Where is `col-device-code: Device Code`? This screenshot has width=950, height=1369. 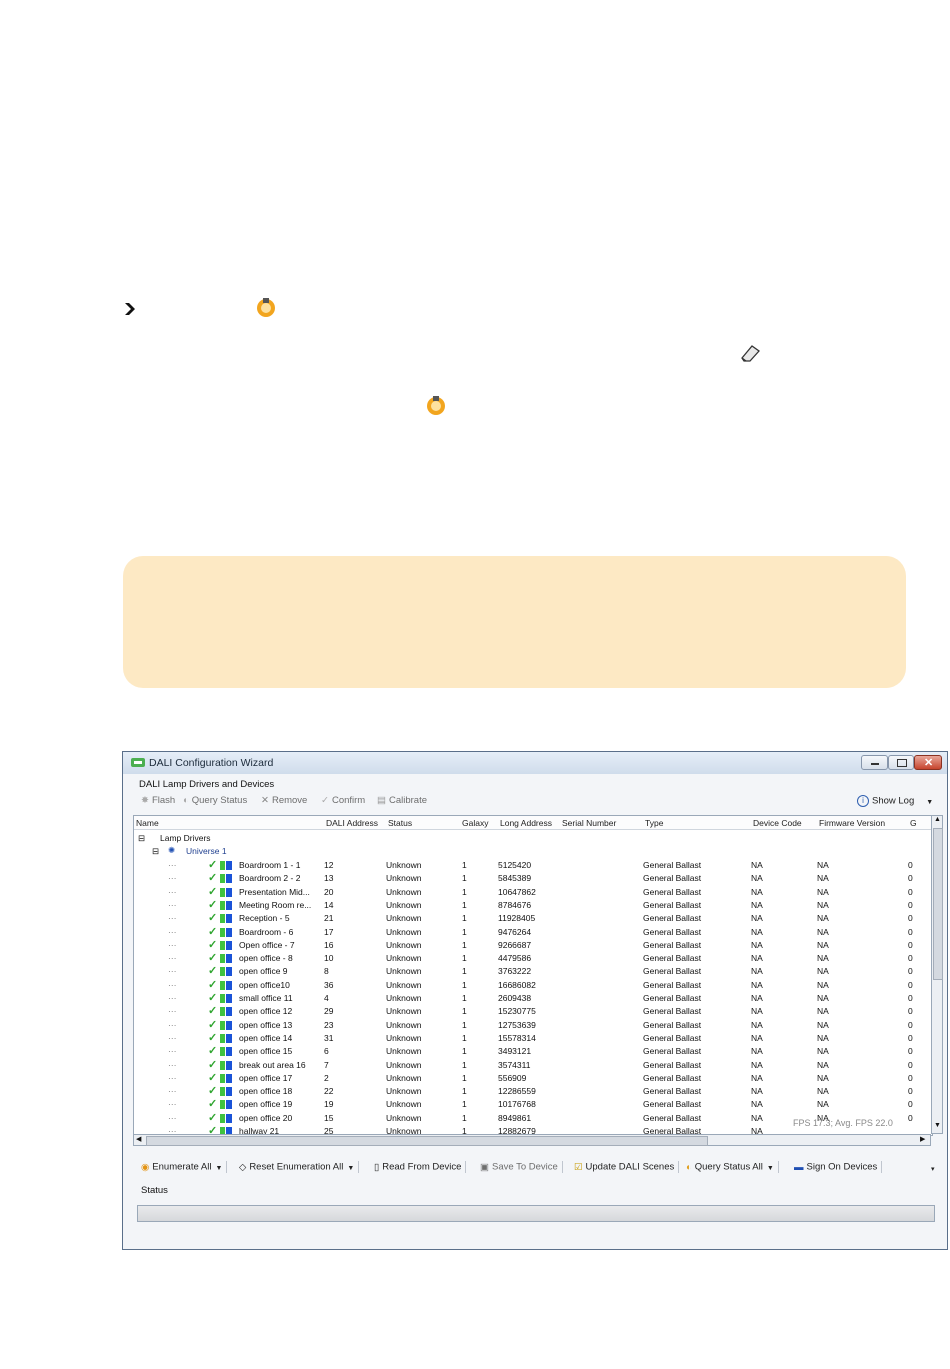
col-device-code: Device Code is located at coordinates (777, 823).